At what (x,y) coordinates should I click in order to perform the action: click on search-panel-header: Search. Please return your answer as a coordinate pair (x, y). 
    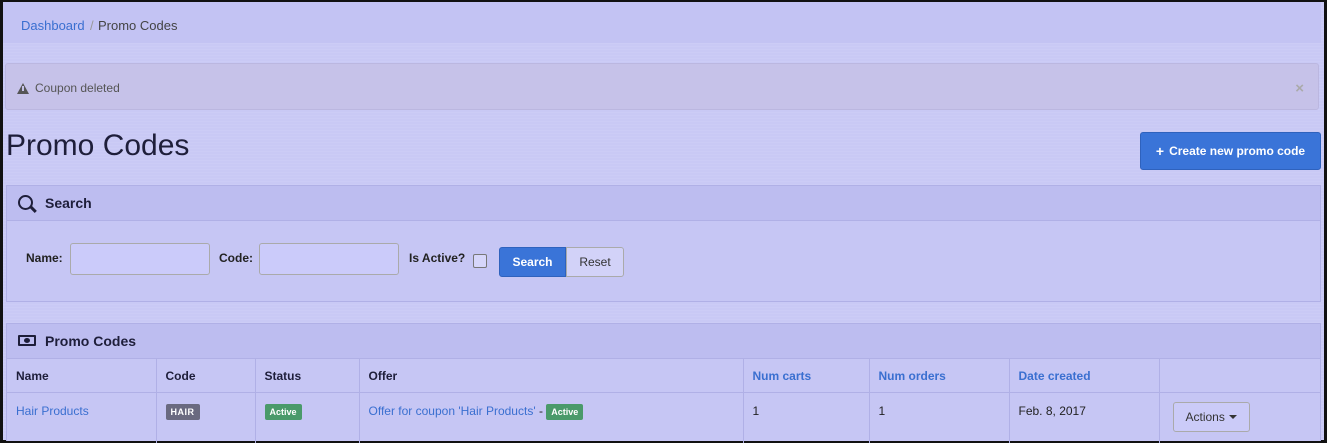
    Looking at the image, I should click on (663, 203).